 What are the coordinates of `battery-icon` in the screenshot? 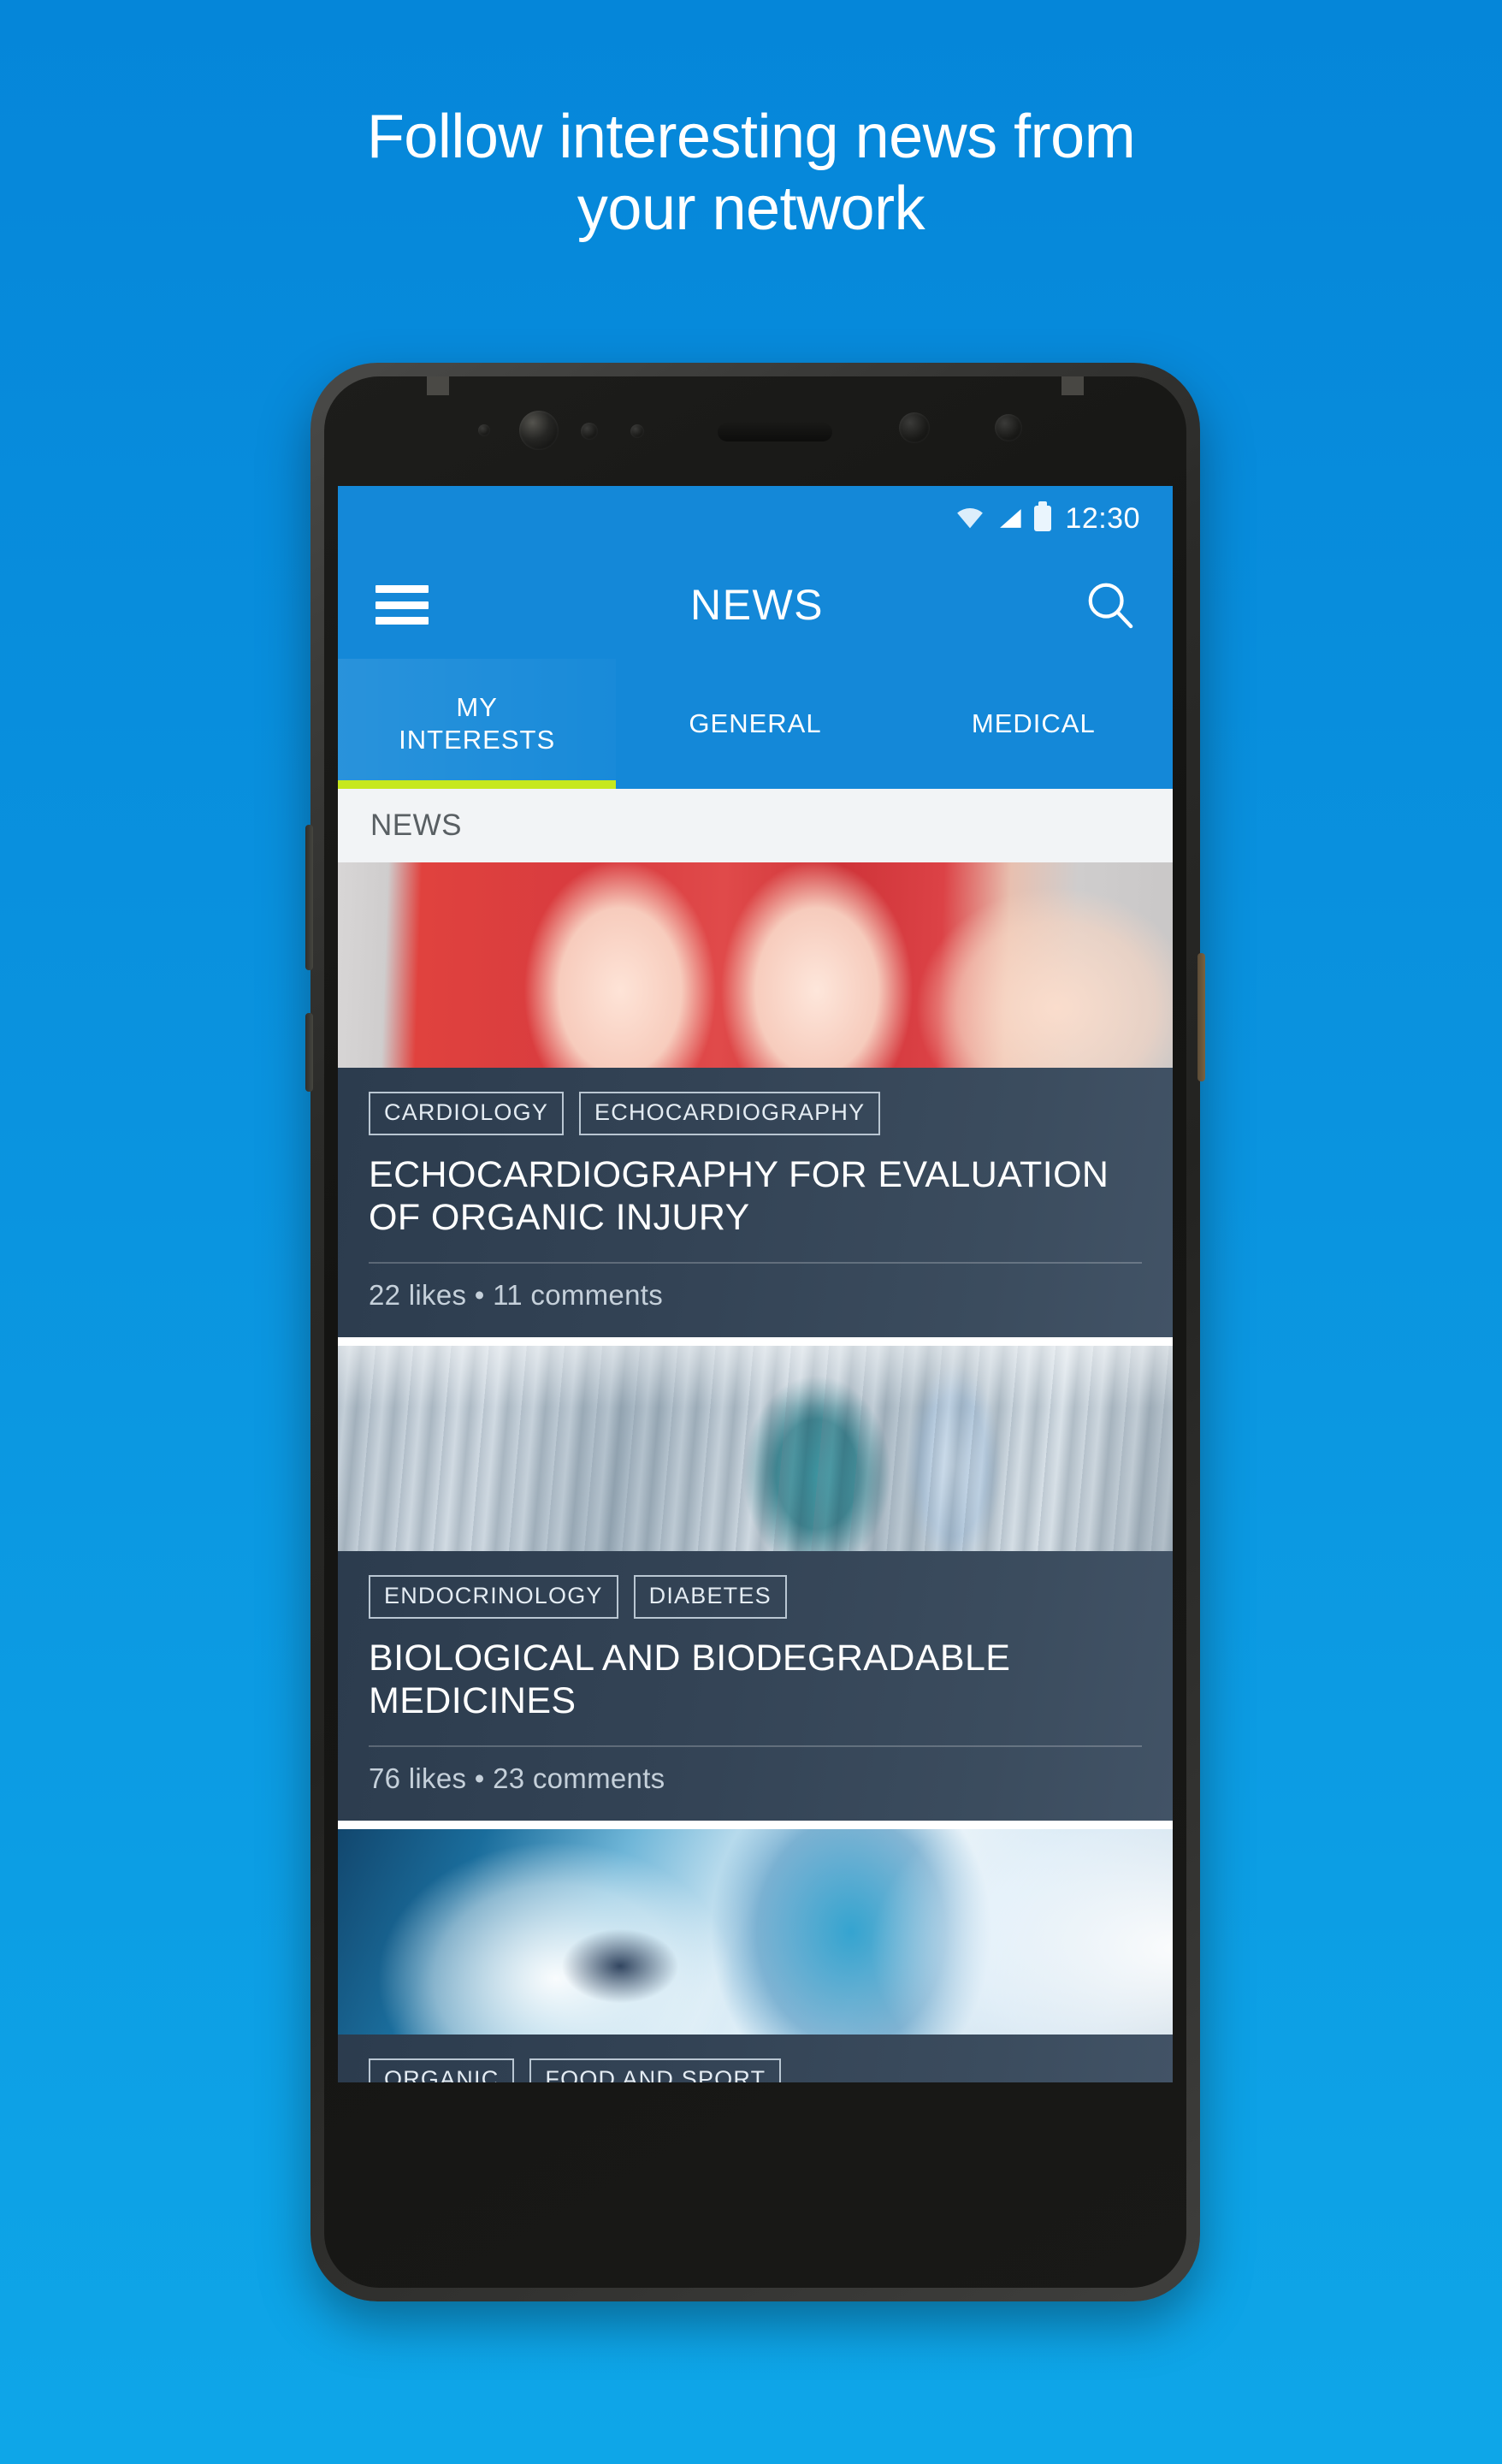 It's located at (1043, 516).